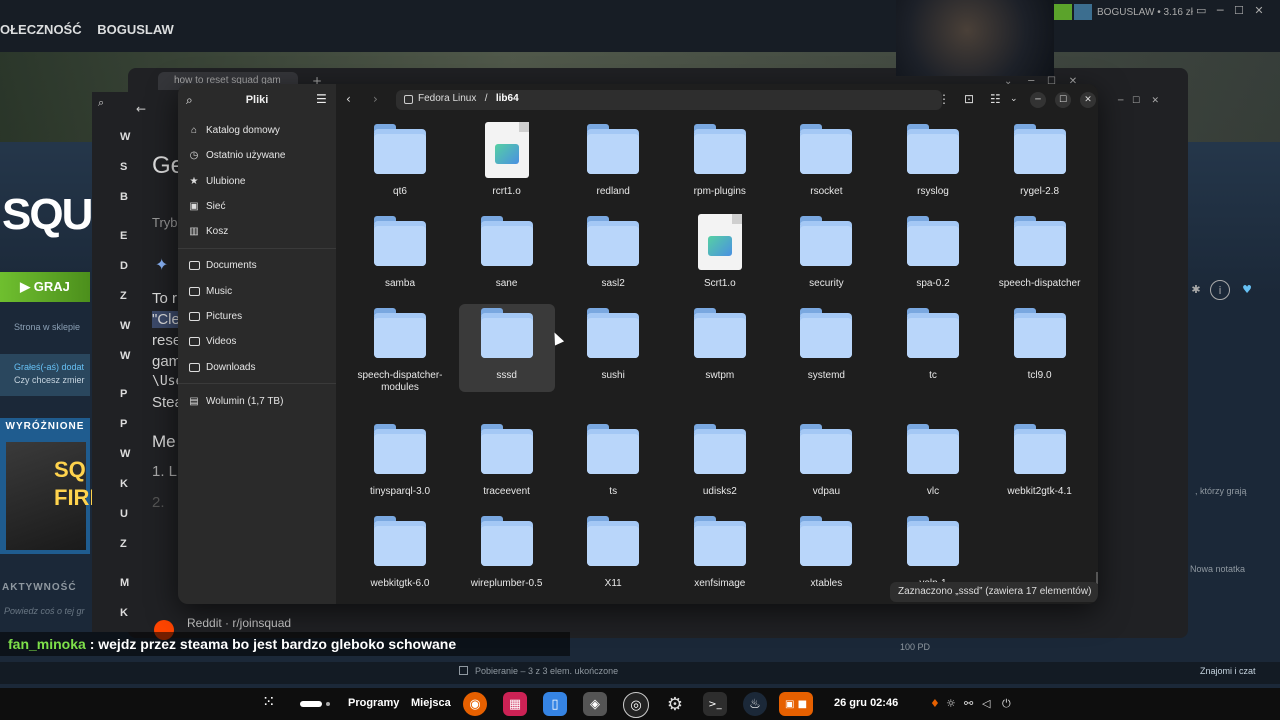  I want to click on steam-user-avatar, so click(1063, 12).